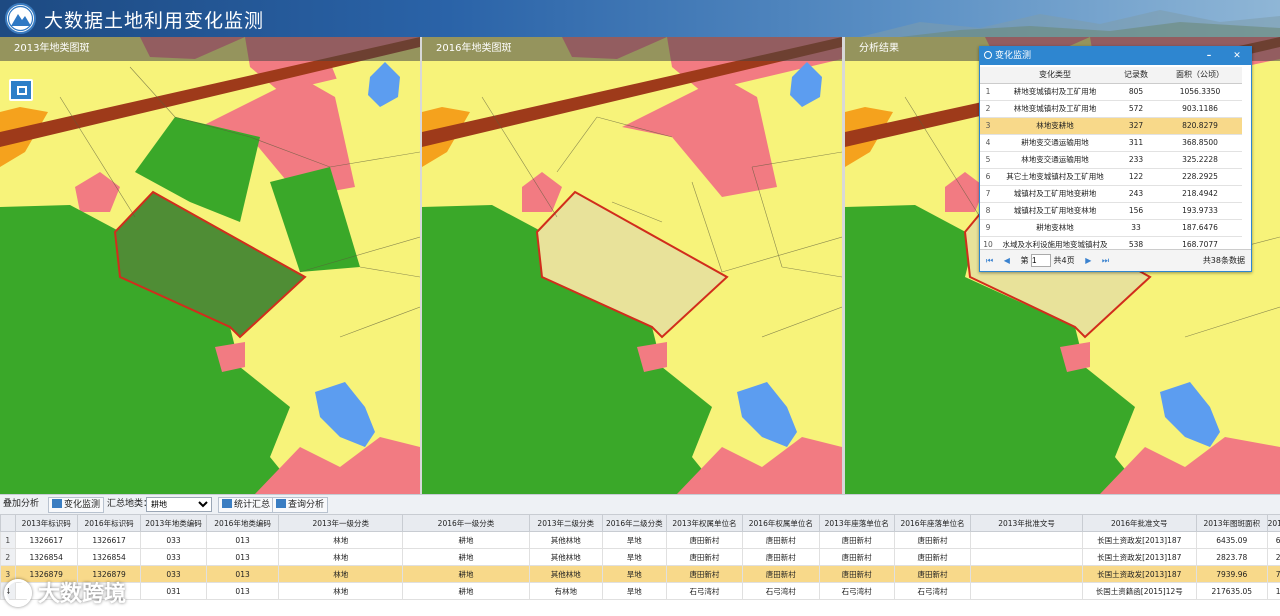 The image size is (1280, 616). What do you see at coordinates (8, 557) in the screenshot?
I see `row-number: 2` at bounding box center [8, 557].